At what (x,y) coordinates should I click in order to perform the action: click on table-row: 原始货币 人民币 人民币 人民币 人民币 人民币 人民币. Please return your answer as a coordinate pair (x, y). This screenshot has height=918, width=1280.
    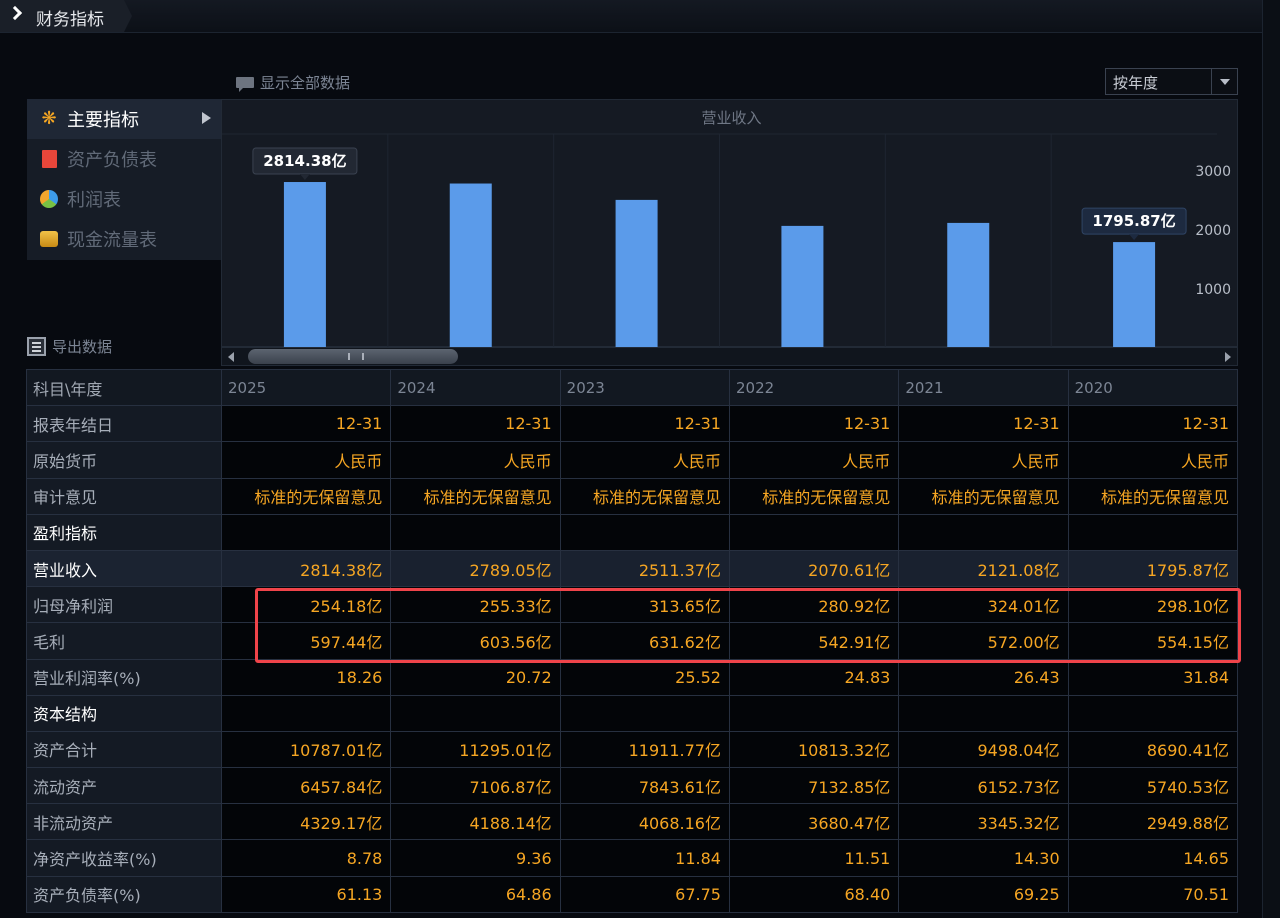
    Looking at the image, I should click on (632, 460).